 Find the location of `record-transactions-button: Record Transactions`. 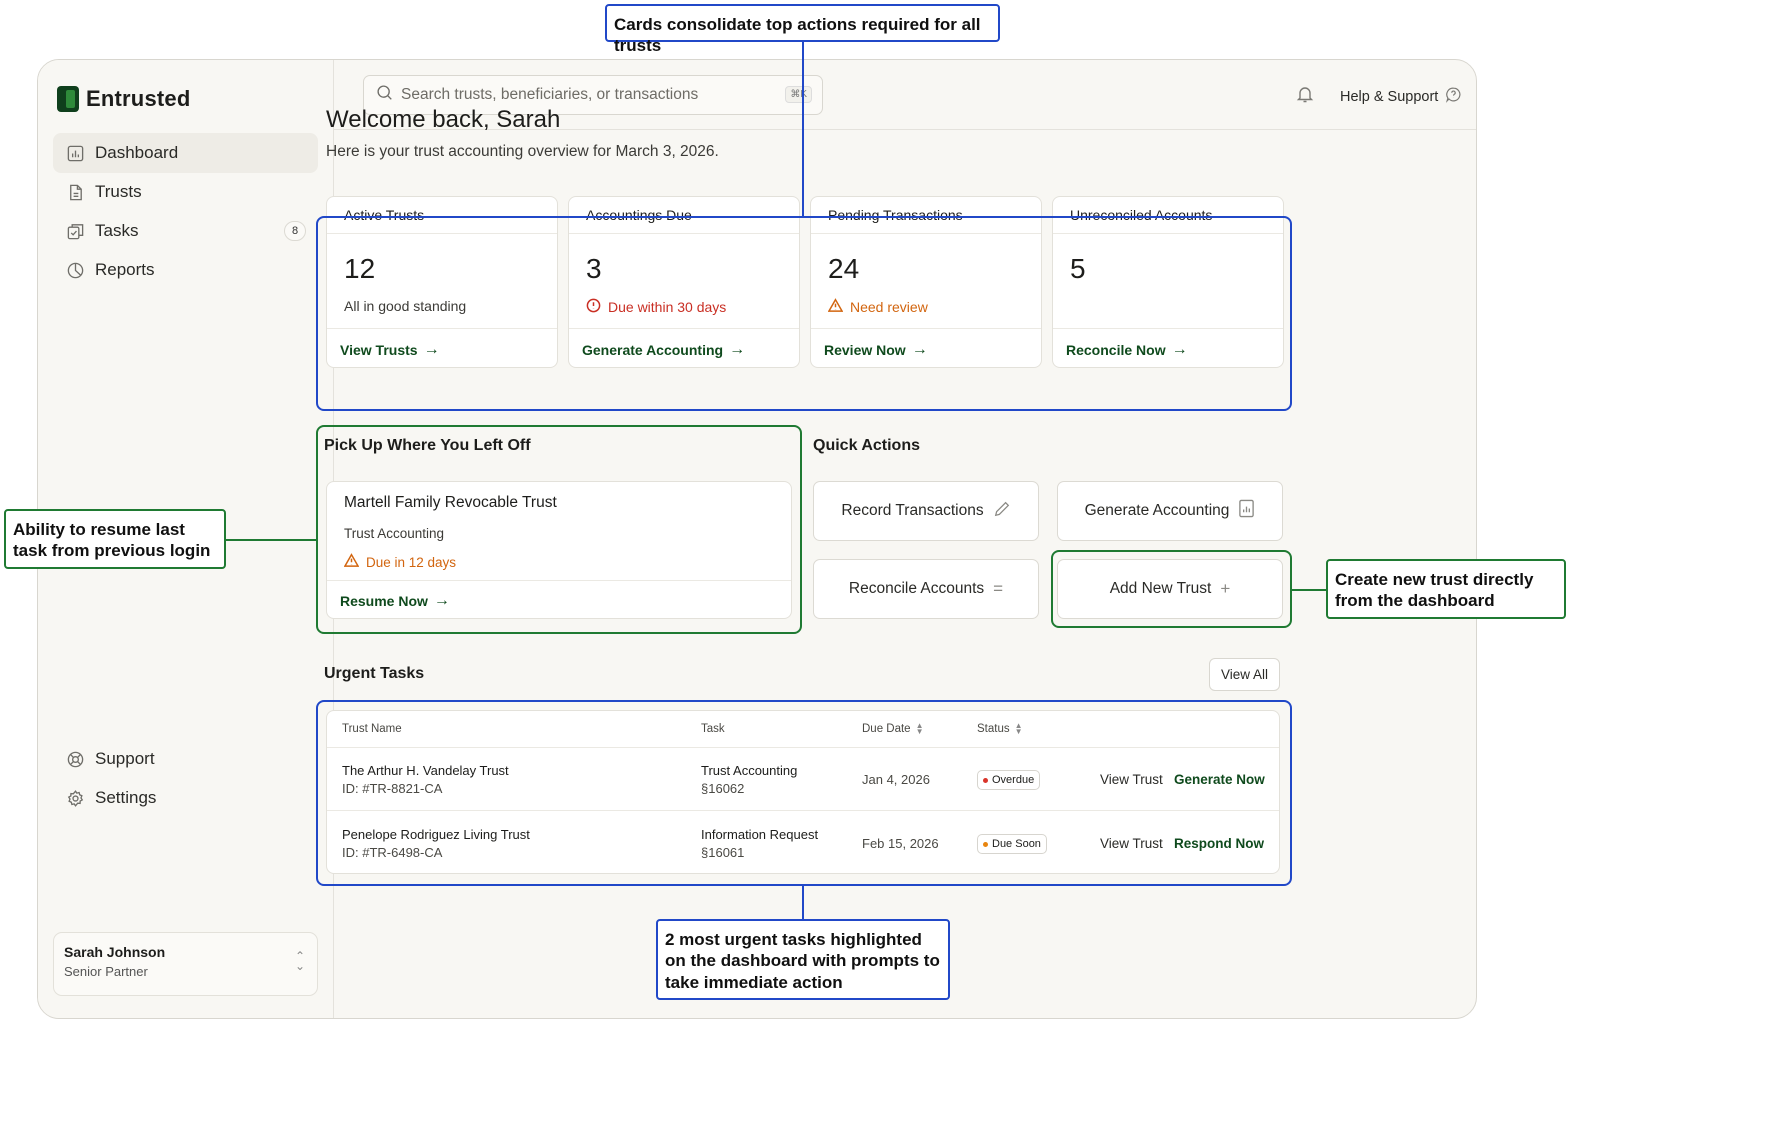

record-transactions-button: Record Transactions is located at coordinates (926, 511).